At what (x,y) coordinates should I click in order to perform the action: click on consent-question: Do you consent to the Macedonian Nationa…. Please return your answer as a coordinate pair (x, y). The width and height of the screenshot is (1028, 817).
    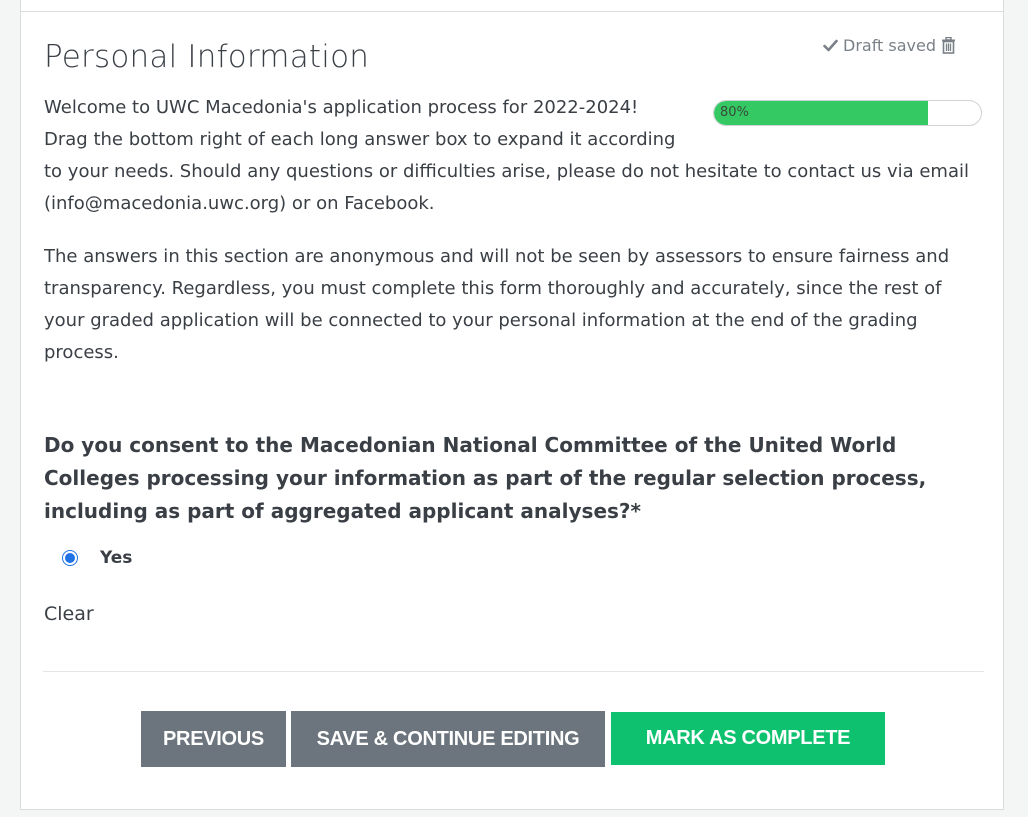
    Looking at the image, I should click on (485, 478).